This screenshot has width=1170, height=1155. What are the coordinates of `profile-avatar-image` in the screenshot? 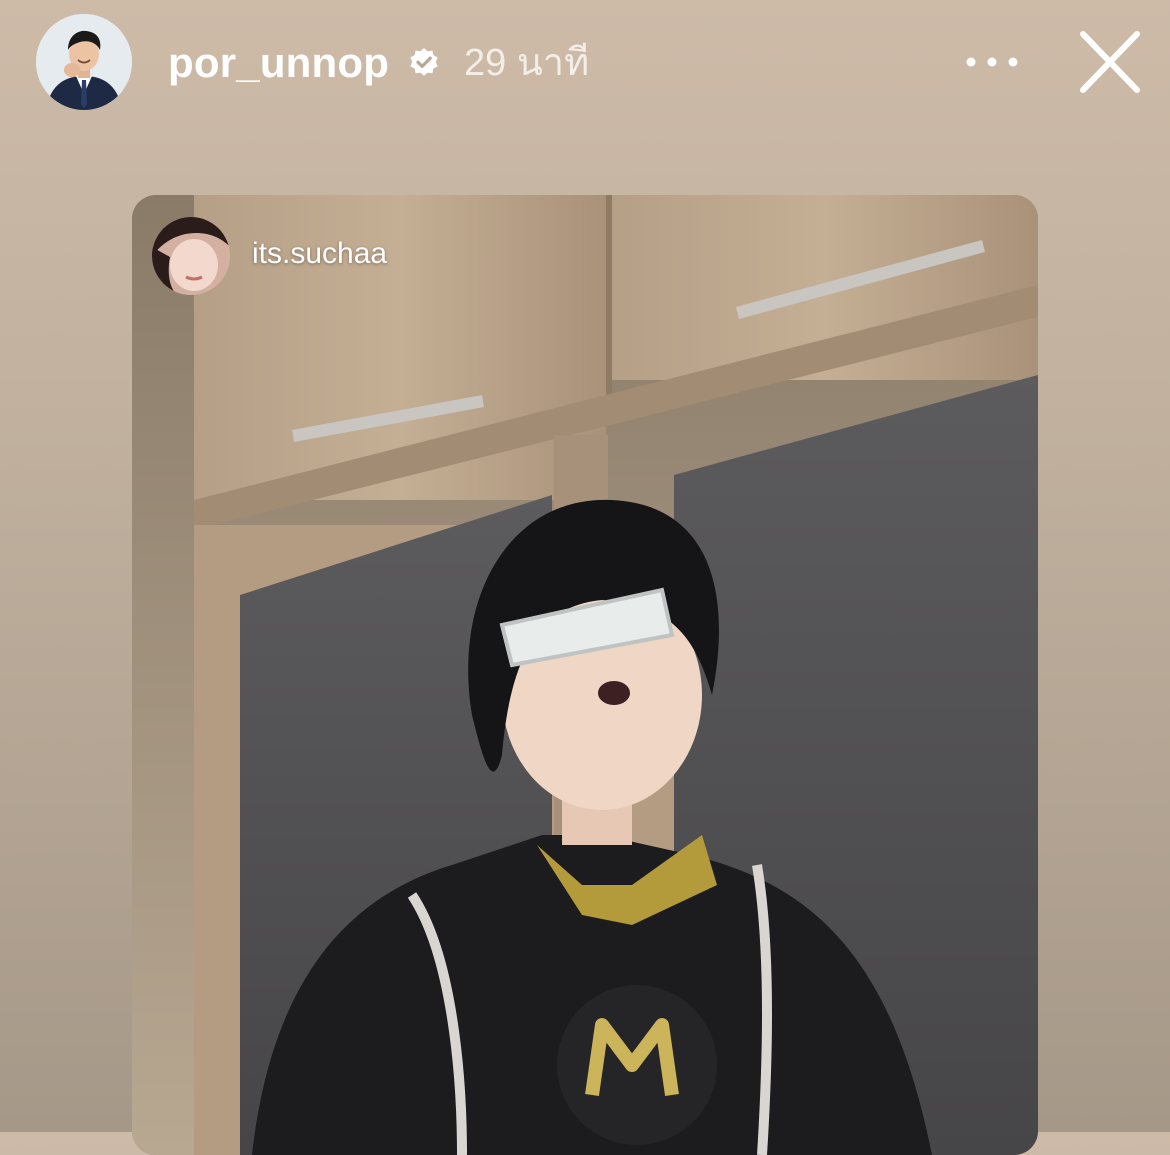 It's located at (84, 62).